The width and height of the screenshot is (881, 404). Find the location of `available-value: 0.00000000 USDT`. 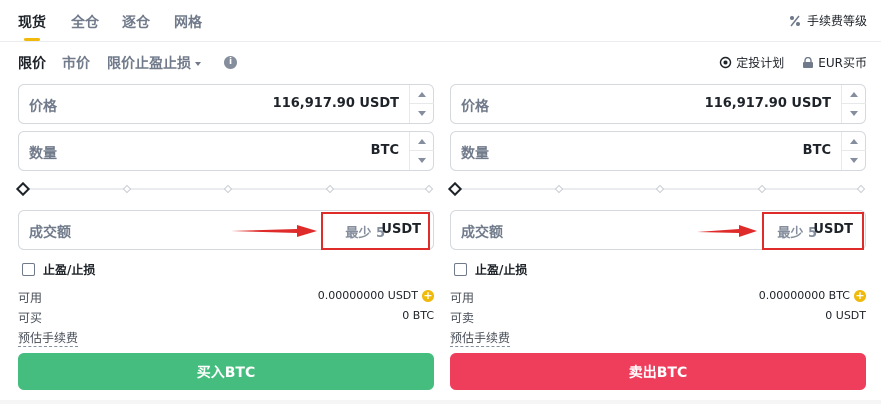

available-value: 0.00000000 USDT is located at coordinates (367, 295).